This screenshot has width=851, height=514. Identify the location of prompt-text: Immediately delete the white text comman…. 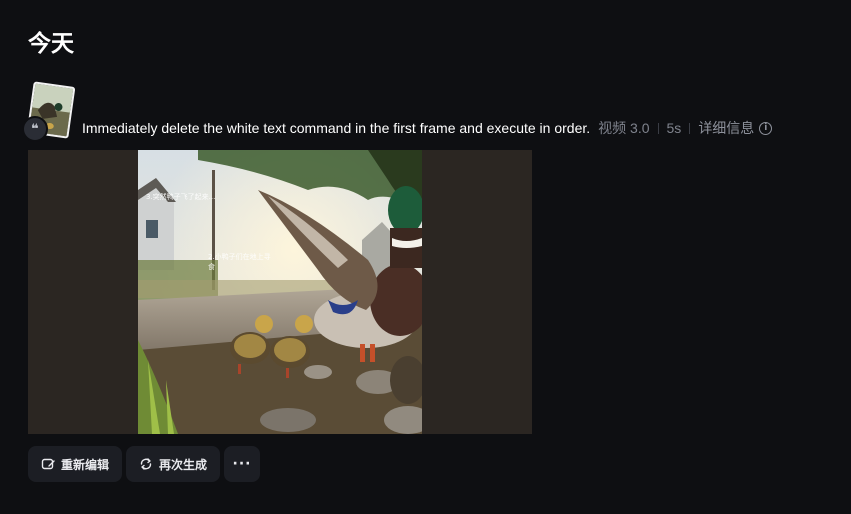
(336, 128).